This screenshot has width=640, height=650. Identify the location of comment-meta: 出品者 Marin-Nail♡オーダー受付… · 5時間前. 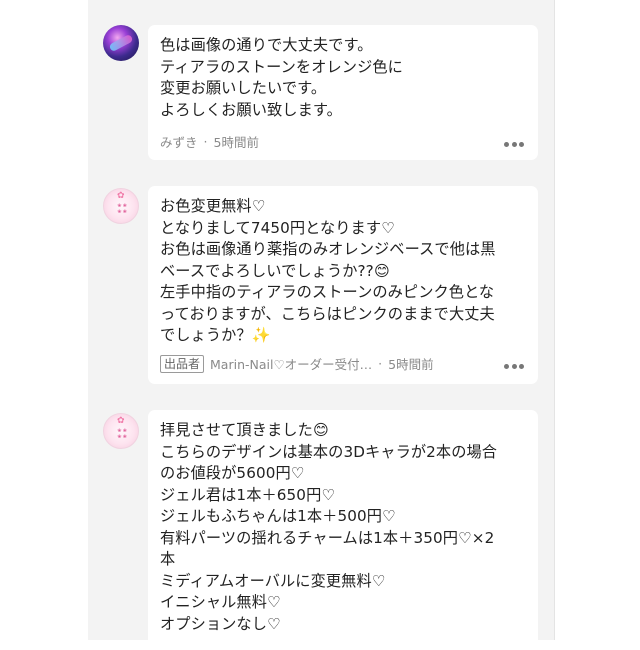
(297, 363).